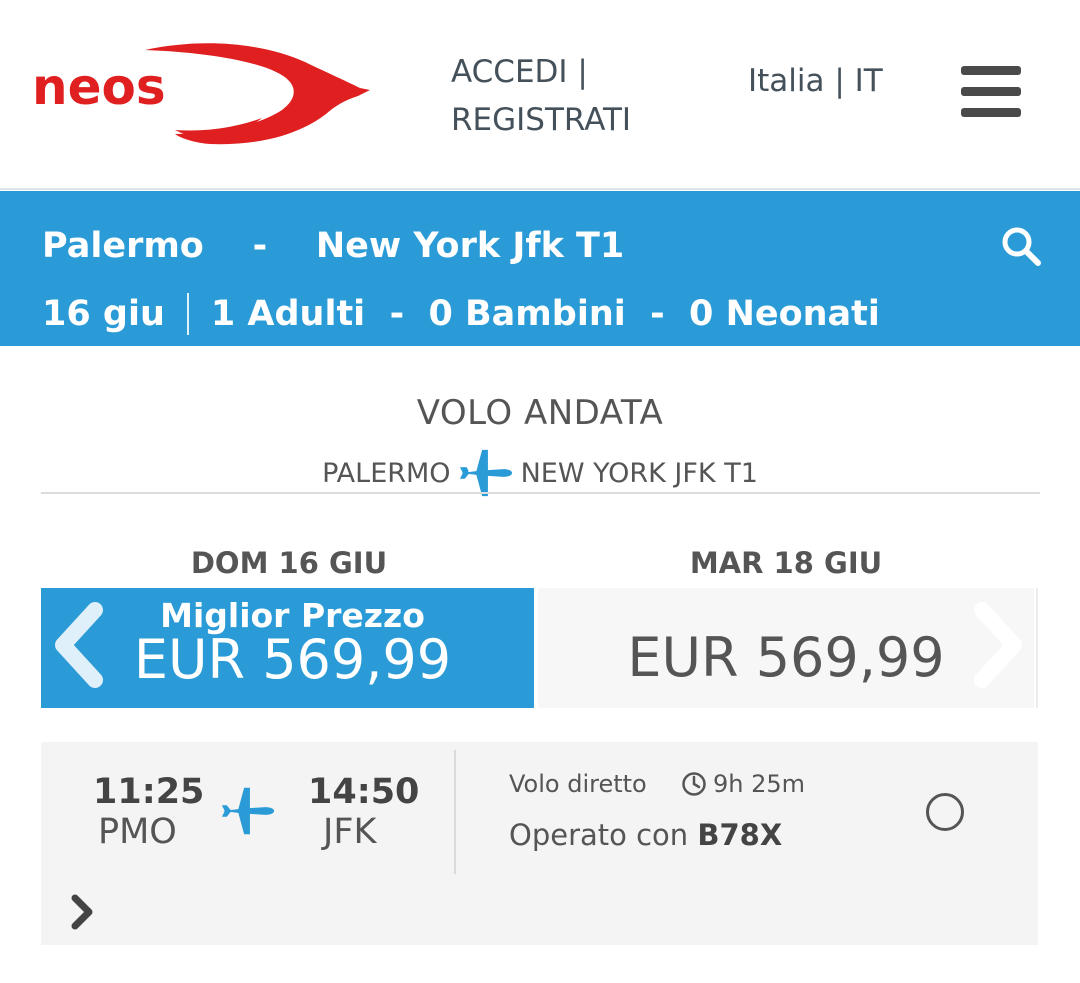 This screenshot has height=983, width=1080. I want to click on infants-count: 0 Neonati, so click(784, 314).